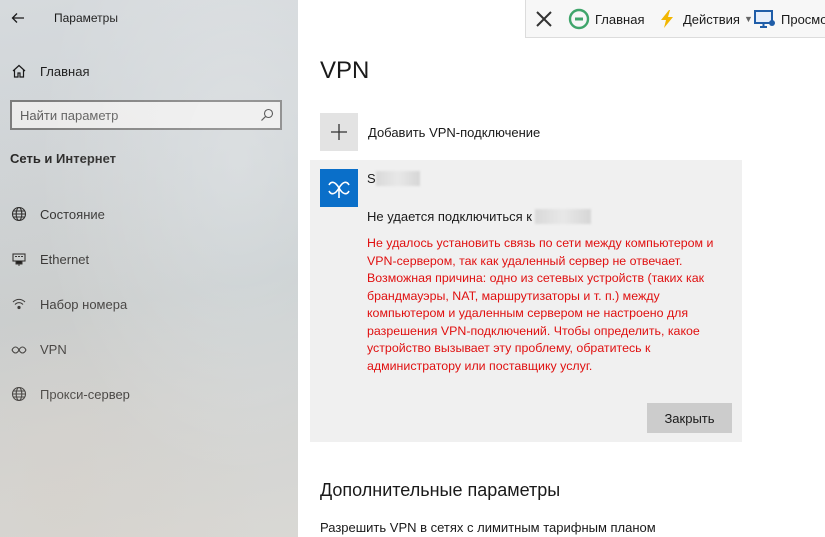  Describe the element at coordinates (579, 19) in the screenshot. I see `home-circle-icon` at that location.